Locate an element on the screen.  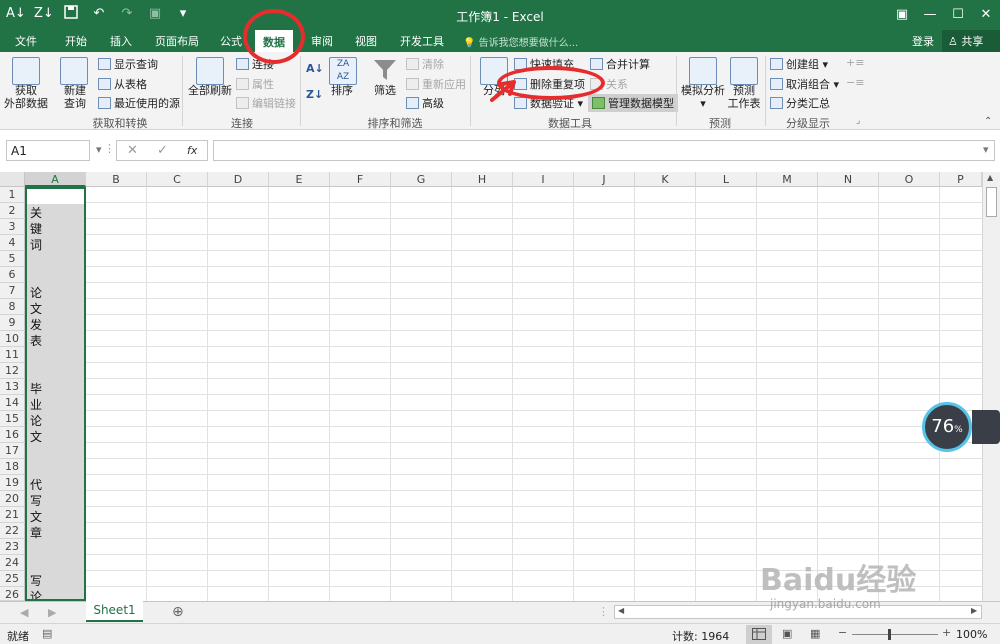
page-break-view-icon: ▦ is located at coordinates (815, 633).